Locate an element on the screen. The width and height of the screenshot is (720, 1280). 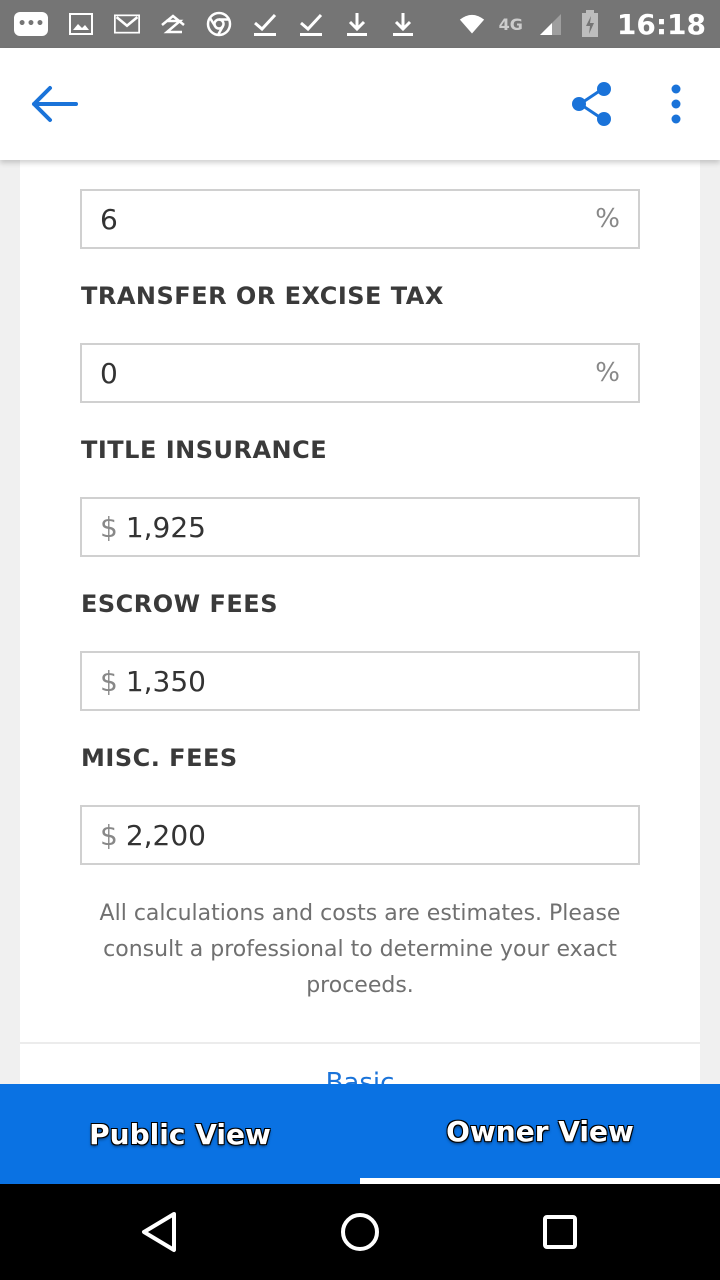
divider is located at coordinates (360, 1043).